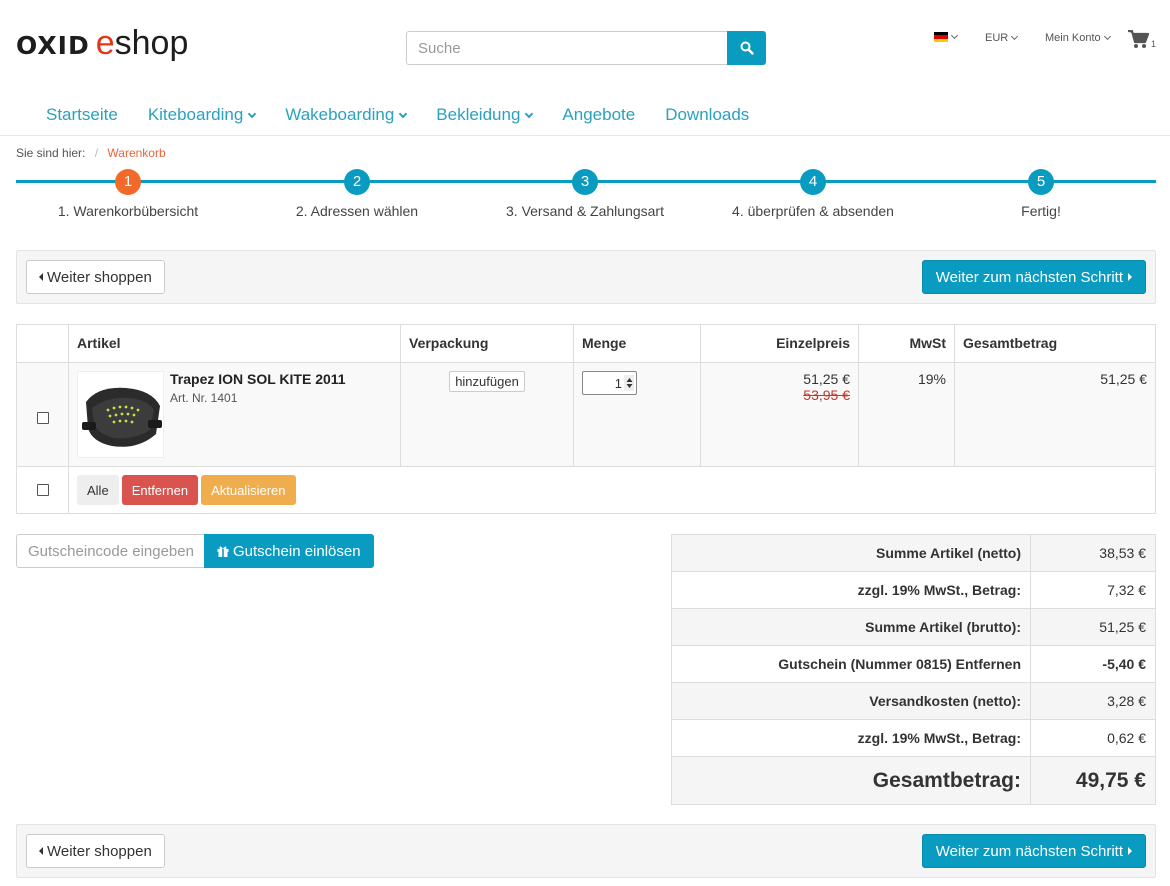  What do you see at coordinates (609, 383) in the screenshot?
I see `quantity-stepper: 1` at bounding box center [609, 383].